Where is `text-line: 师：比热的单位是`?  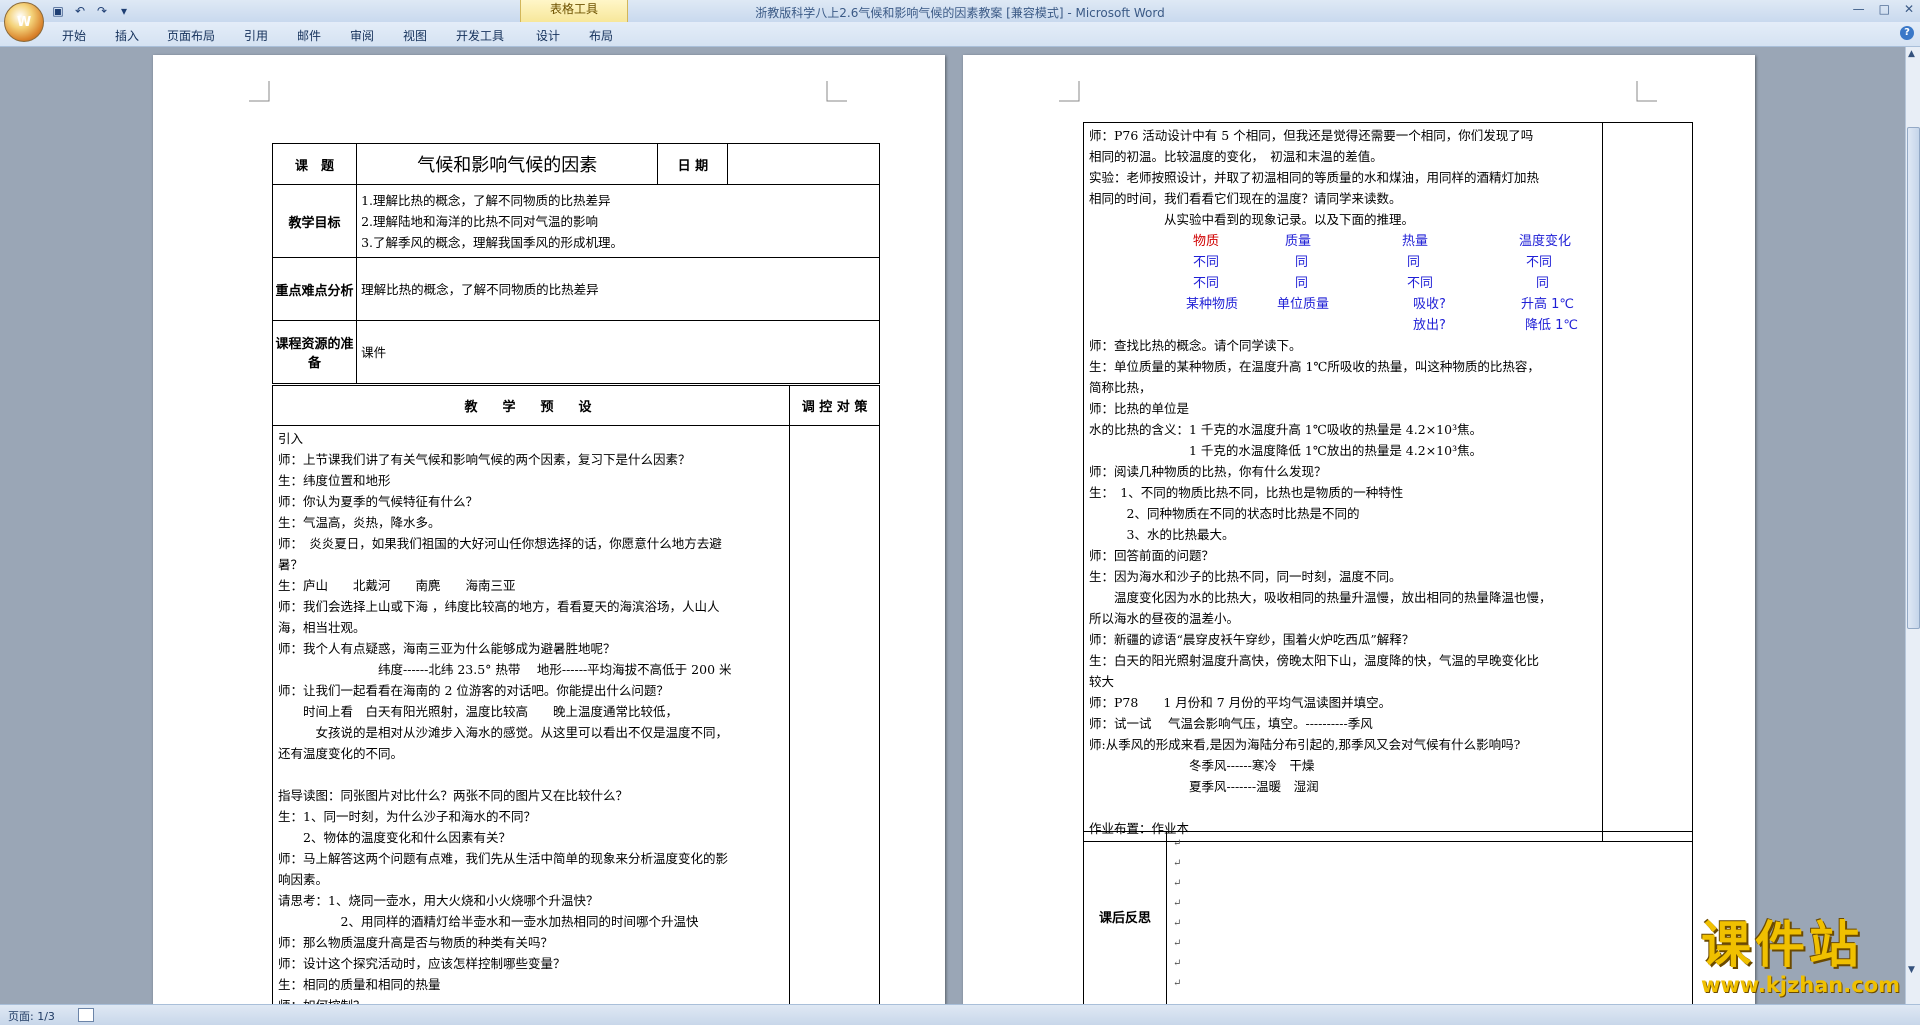
text-line: 师：比热的单位是 is located at coordinates (1139, 408).